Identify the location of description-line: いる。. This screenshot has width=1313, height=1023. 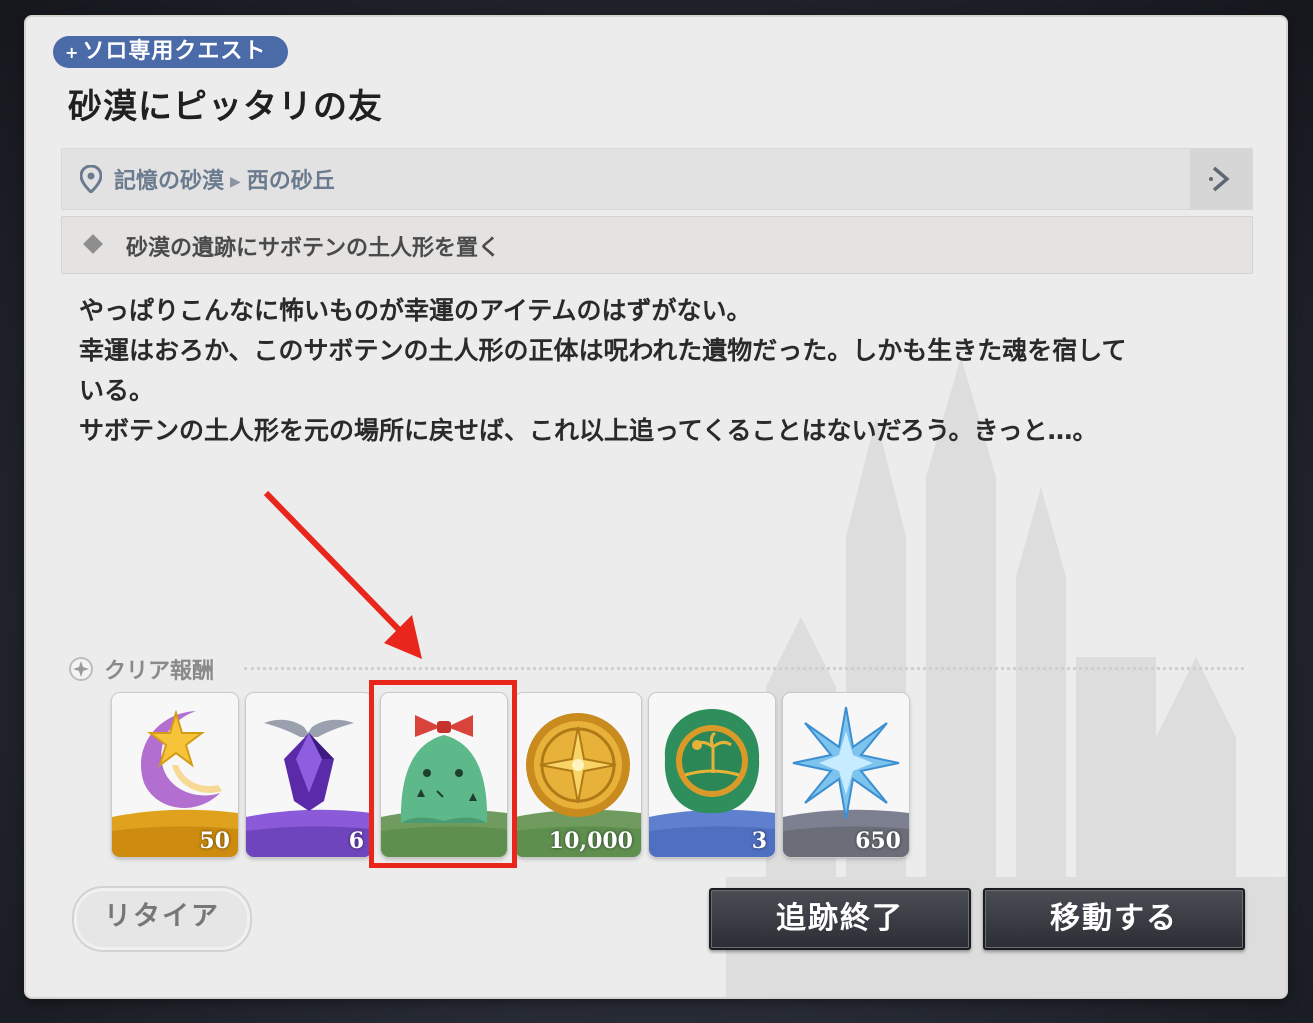
(117, 390).